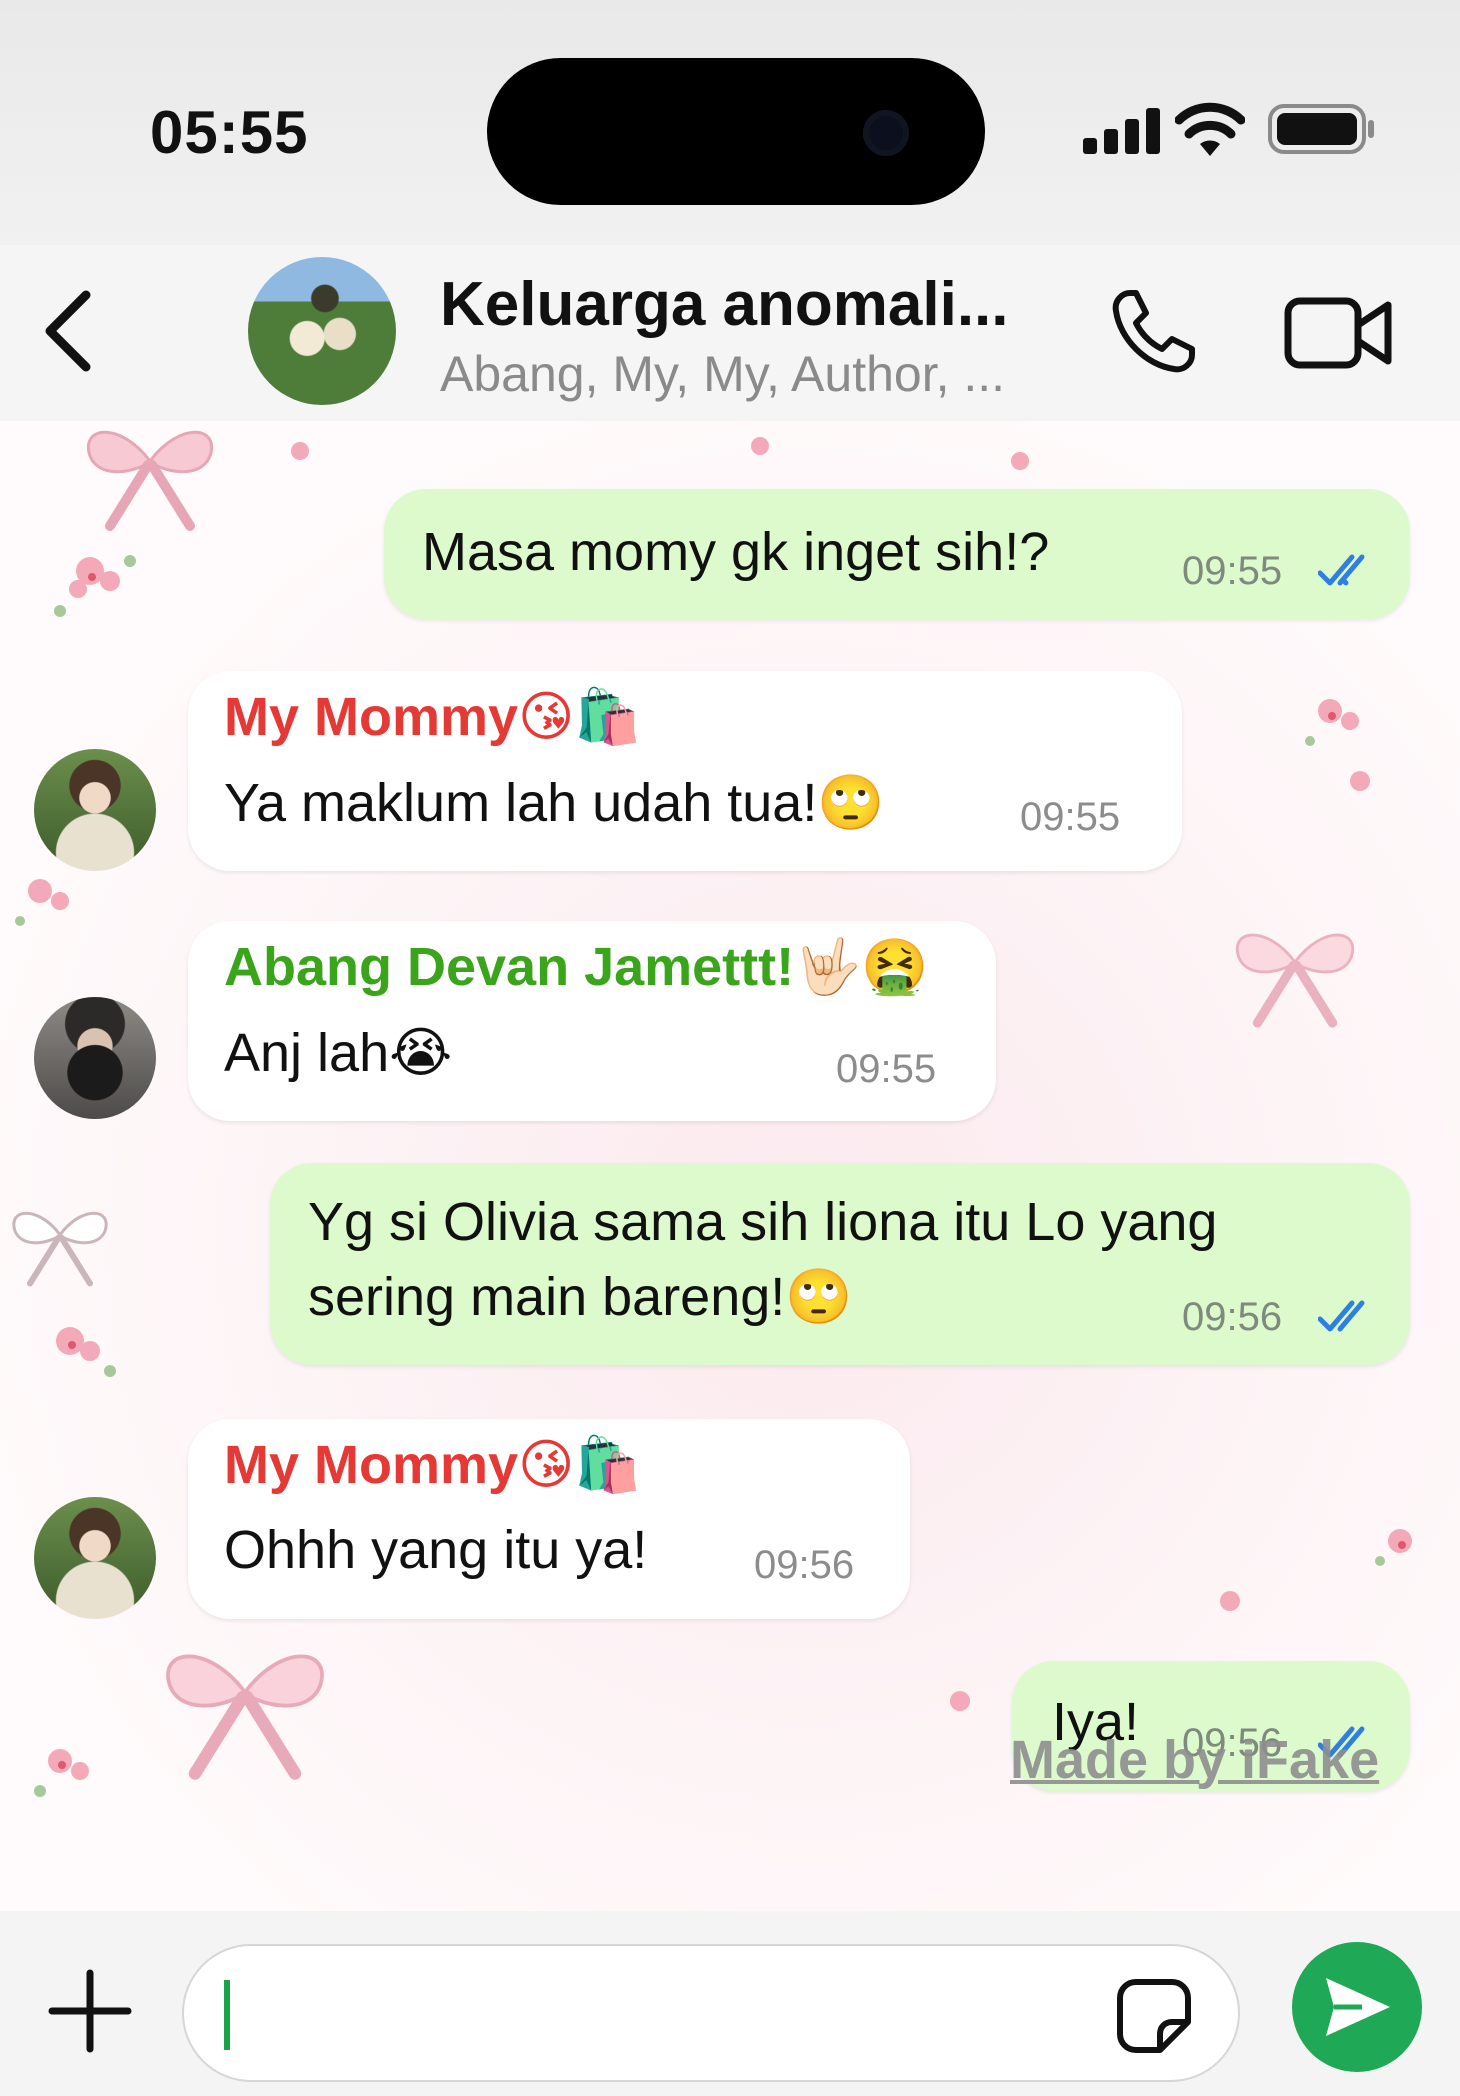 The height and width of the screenshot is (2096, 1460). I want to click on message-emoji: 😭, so click(421, 1052).